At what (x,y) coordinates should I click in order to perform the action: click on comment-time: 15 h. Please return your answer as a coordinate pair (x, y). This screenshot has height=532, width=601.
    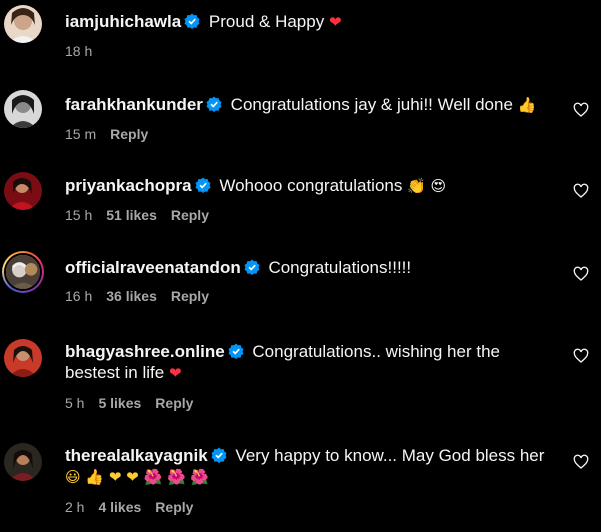
    Looking at the image, I should click on (79, 215).